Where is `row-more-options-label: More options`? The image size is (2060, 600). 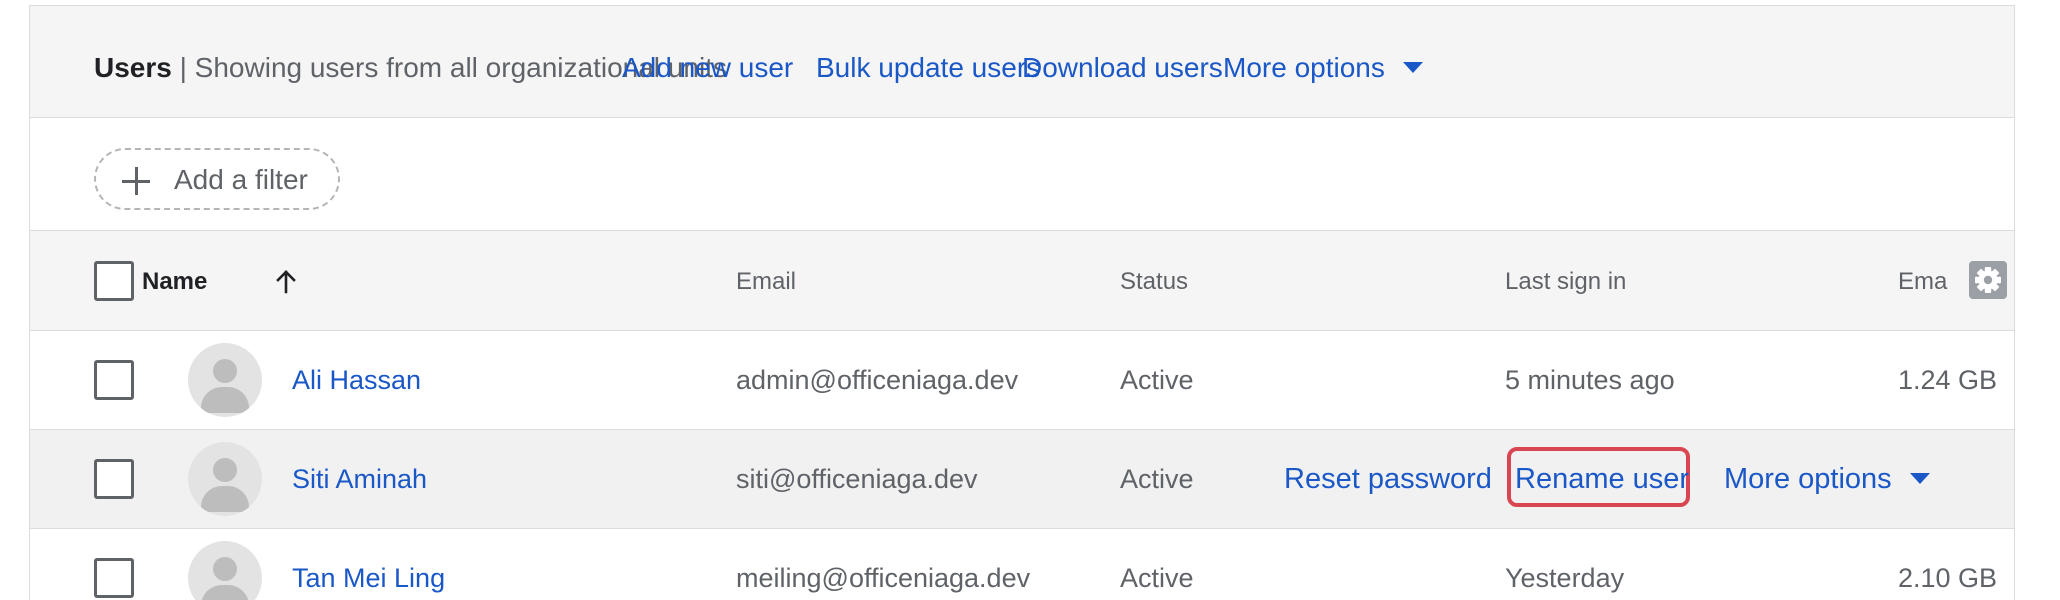 row-more-options-label: More options is located at coordinates (1808, 479).